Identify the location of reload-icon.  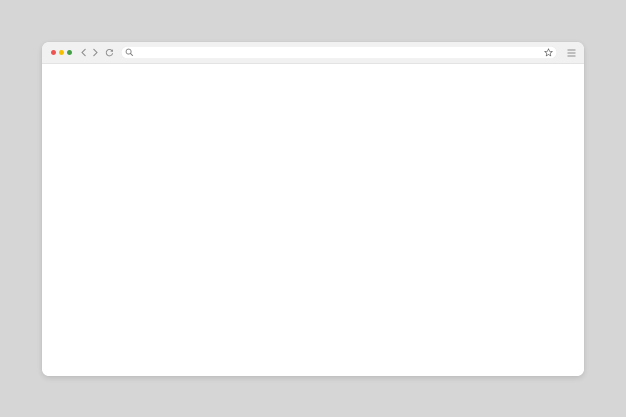
(109, 53).